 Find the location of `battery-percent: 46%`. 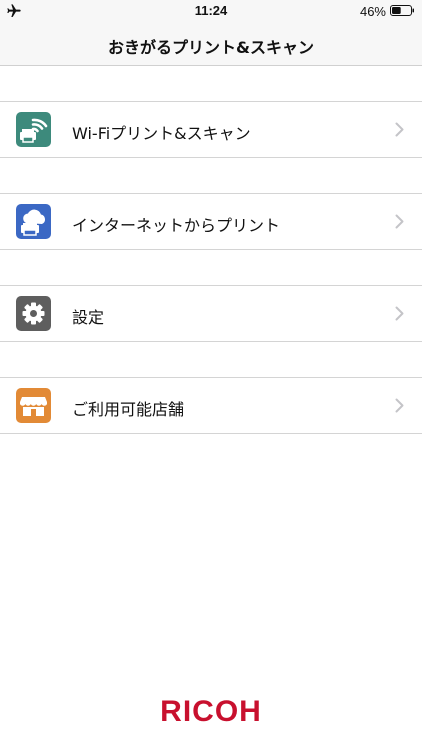

battery-percent: 46% is located at coordinates (372, 11).